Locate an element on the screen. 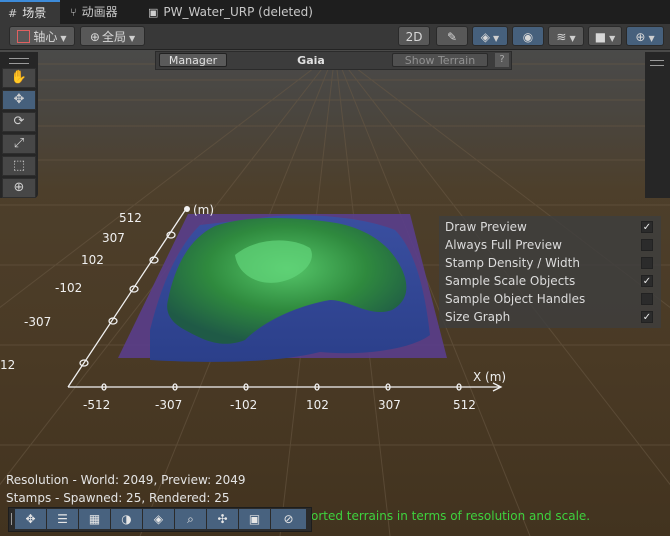 The width and height of the screenshot is (670, 536). show-terrain-button: Show Terrain is located at coordinates (440, 60).